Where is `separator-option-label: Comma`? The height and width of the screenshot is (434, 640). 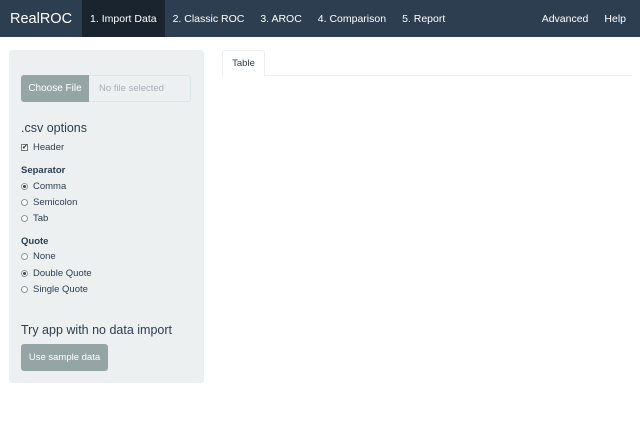
separator-option-label: Comma is located at coordinates (50, 186).